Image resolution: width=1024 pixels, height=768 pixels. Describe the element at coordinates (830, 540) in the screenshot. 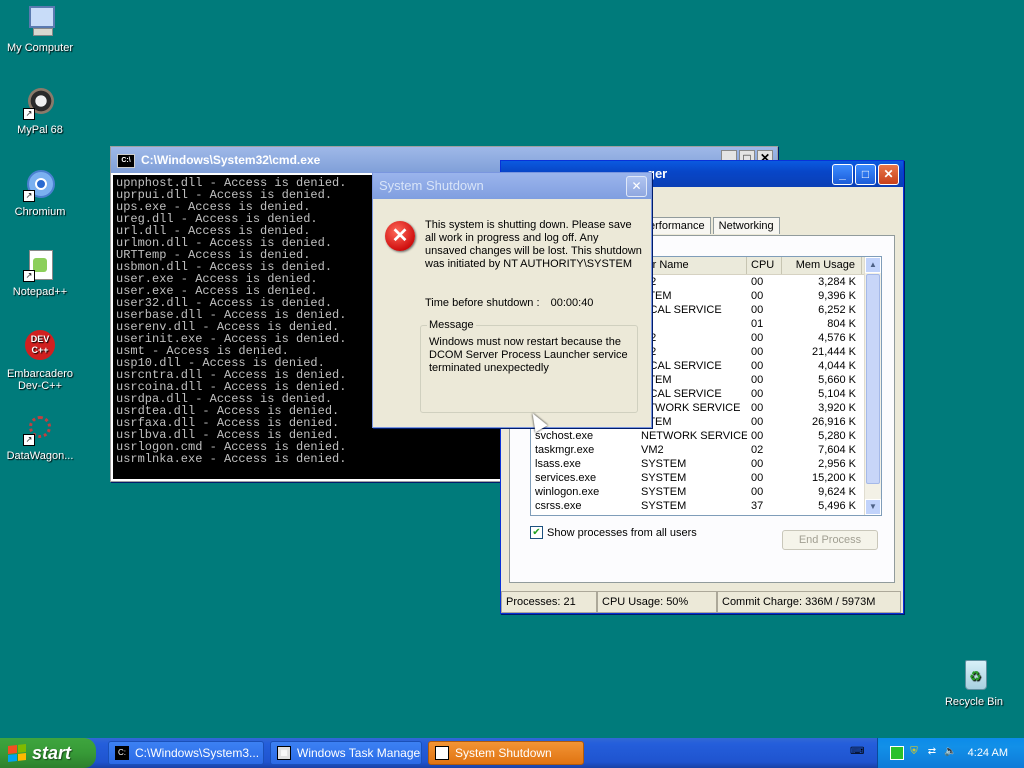

I see `end-process-button: End Process` at that location.